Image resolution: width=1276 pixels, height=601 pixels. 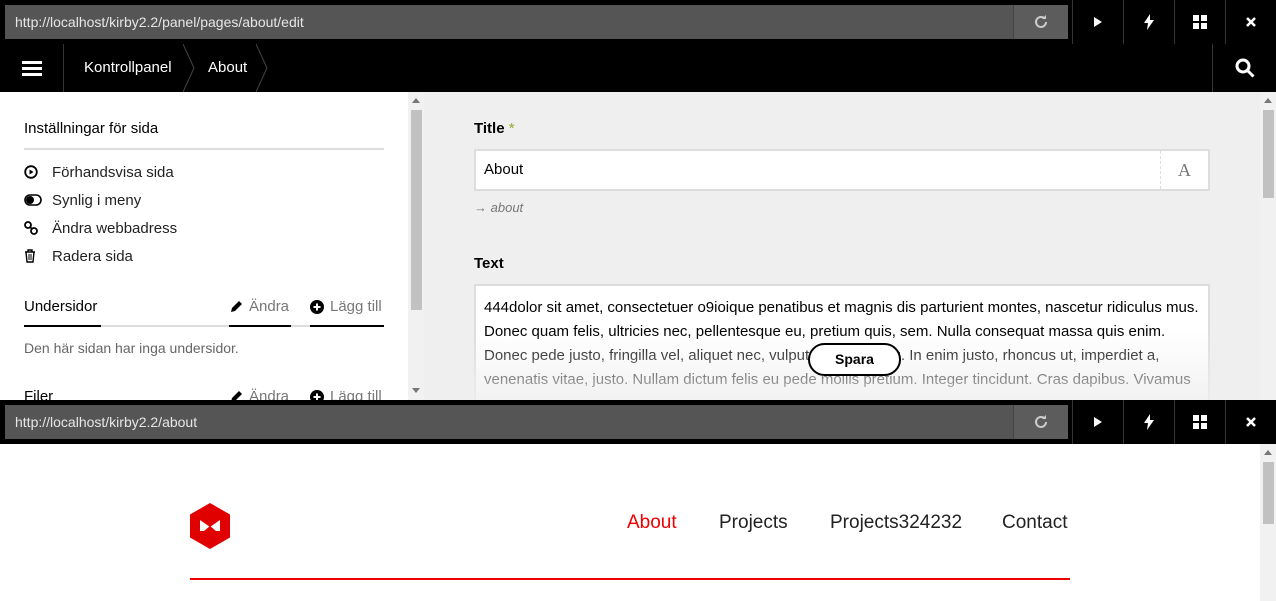 I want to click on toggle-icon, so click(x=38, y=200).